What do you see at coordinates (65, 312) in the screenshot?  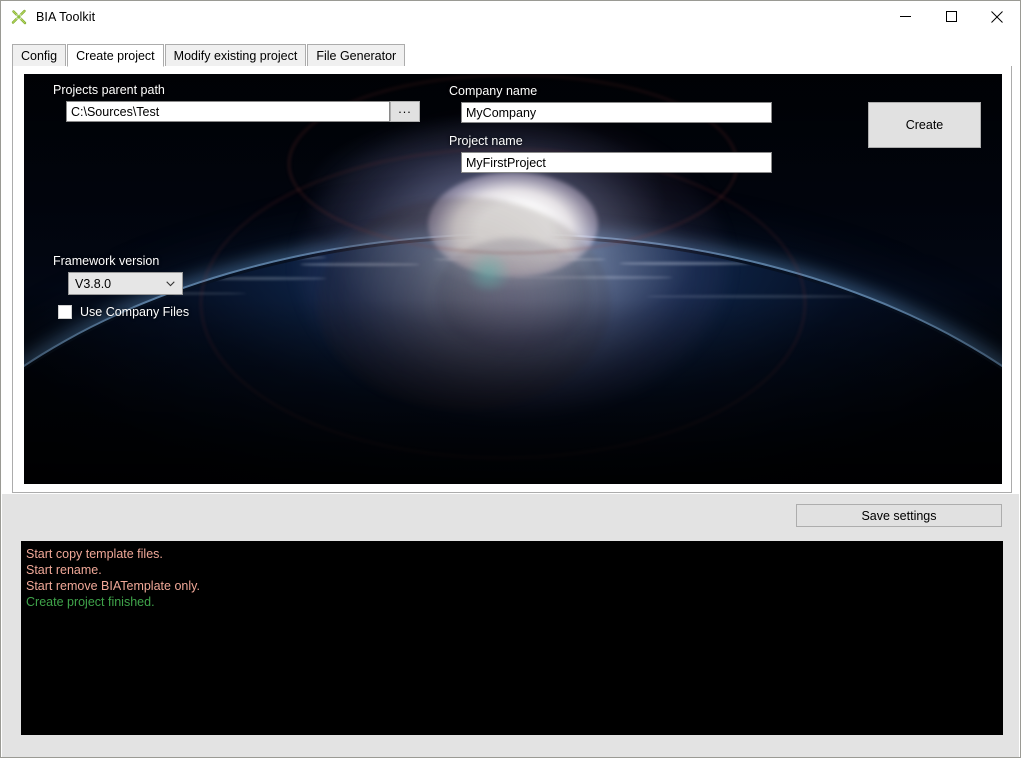 I see `use-company-files-checkbox` at bounding box center [65, 312].